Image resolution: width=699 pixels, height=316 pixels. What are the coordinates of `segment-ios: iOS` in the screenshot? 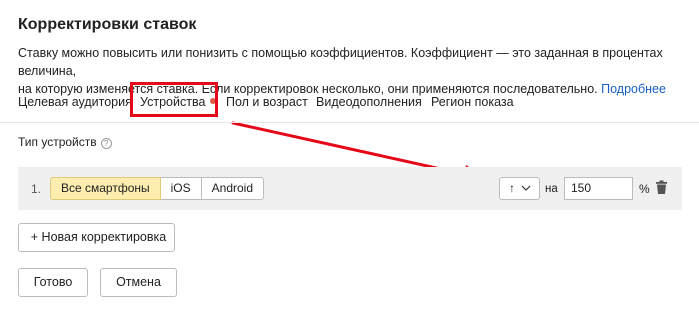 It's located at (181, 188).